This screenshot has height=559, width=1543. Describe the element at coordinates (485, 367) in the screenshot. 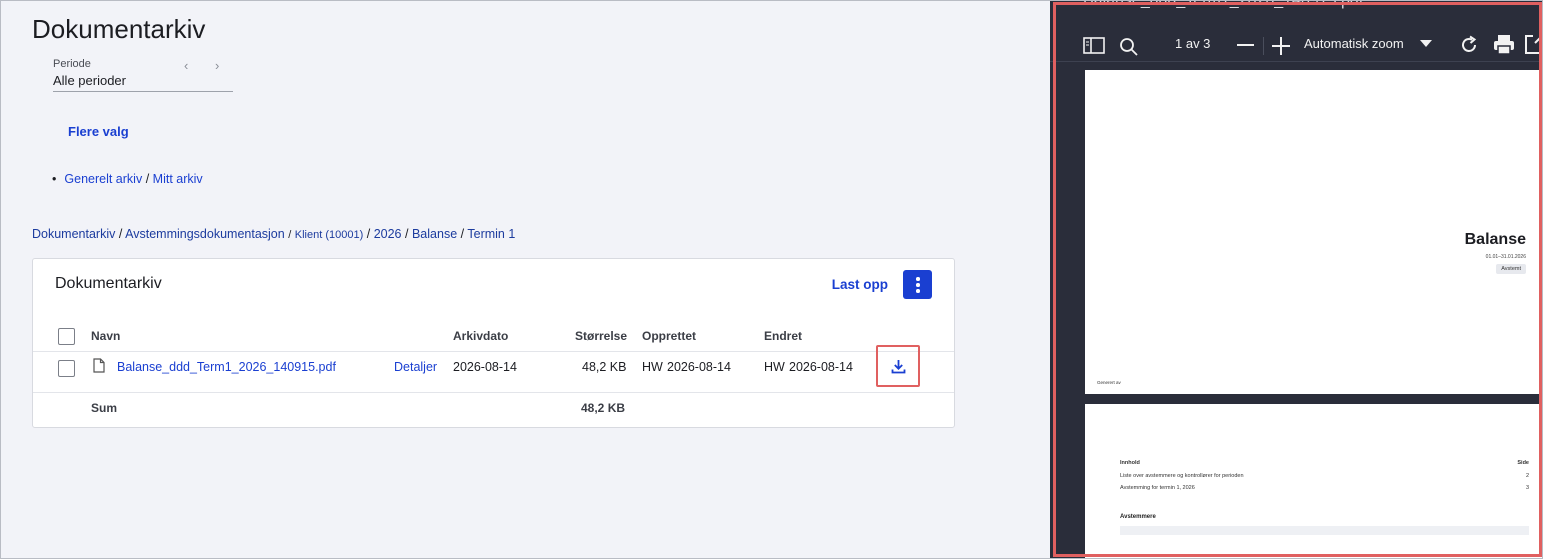

I see `archive-date: 2026-08-14` at that location.